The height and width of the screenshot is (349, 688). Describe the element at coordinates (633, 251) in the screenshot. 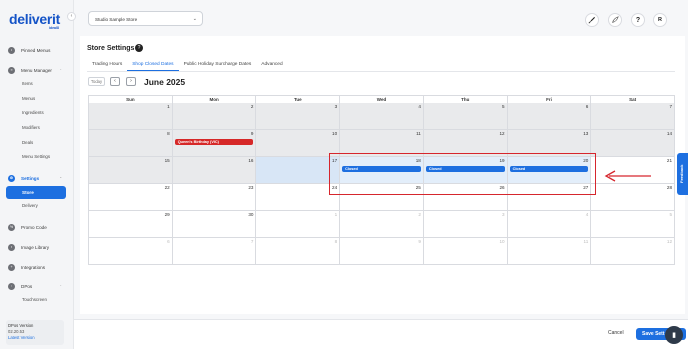

I see `calendar-day-cell: 12` at that location.